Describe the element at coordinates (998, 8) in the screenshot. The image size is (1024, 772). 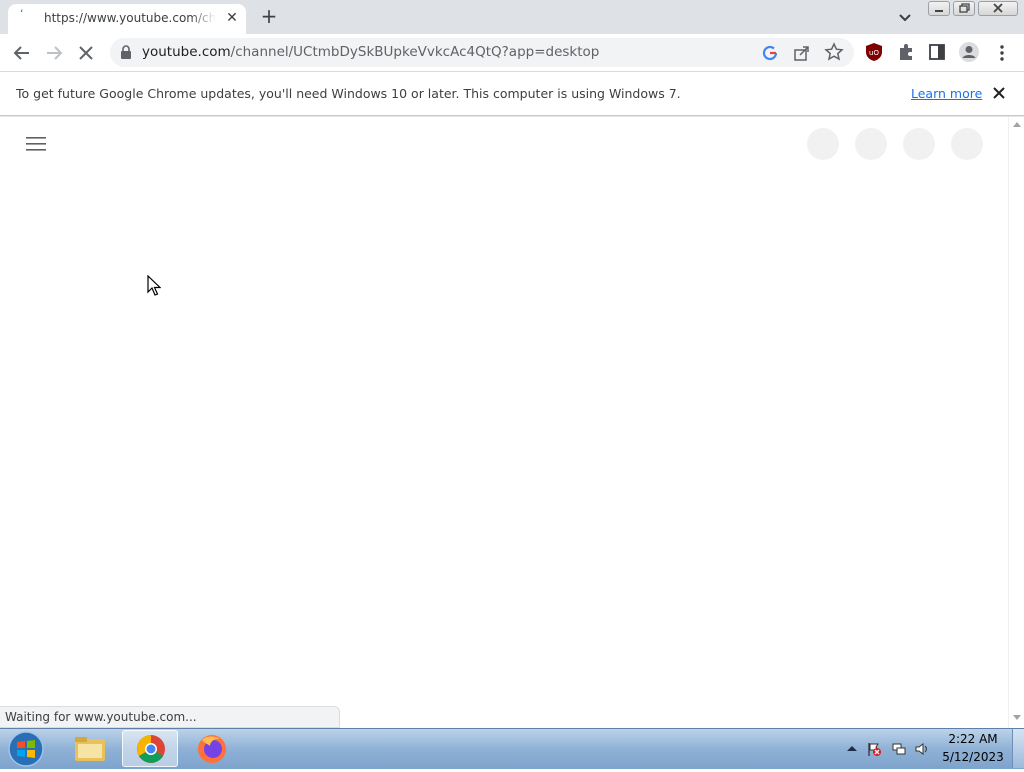
I see `window-close-button` at that location.